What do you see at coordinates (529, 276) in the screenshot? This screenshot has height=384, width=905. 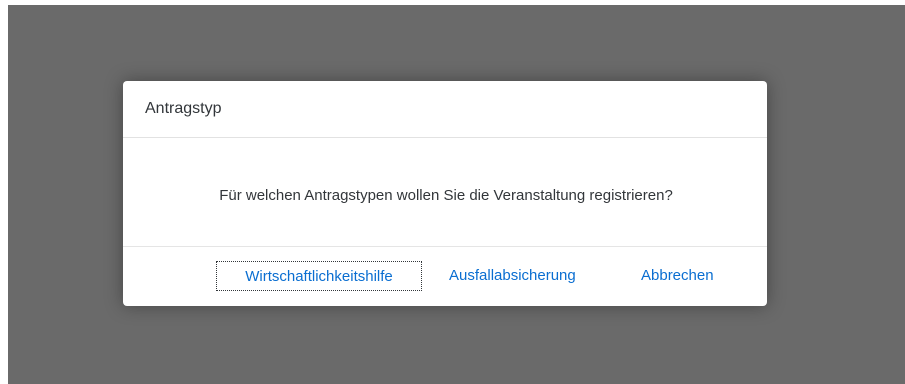 I see `default-insurance-button: Ausfallabsicherung` at bounding box center [529, 276].